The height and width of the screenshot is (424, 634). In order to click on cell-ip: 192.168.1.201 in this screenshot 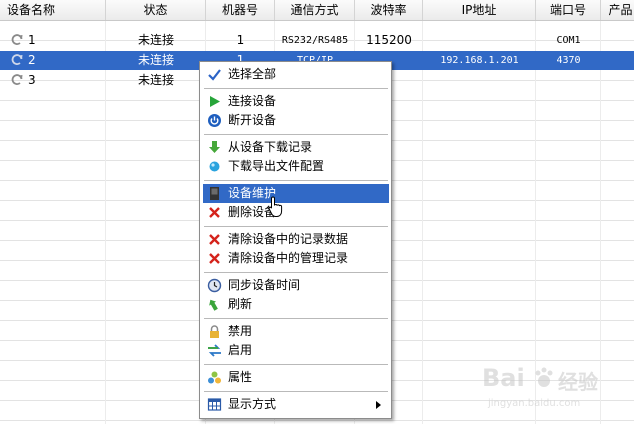, I will do `click(479, 60)`.